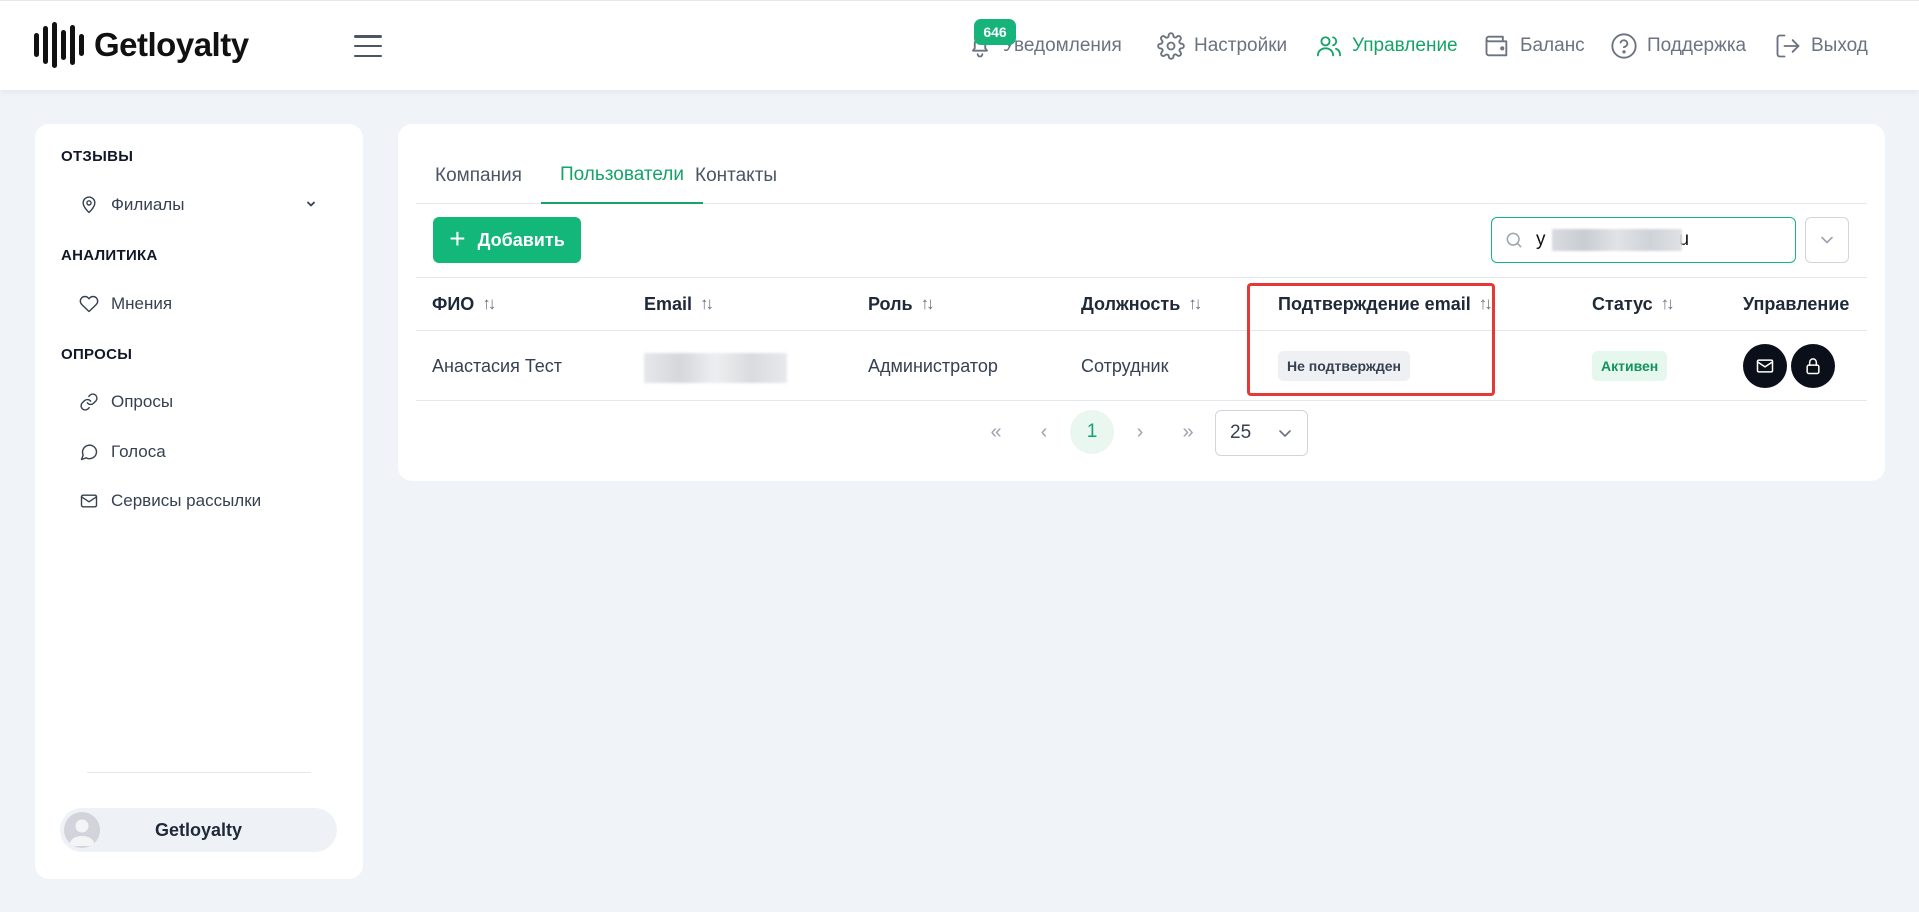 The width and height of the screenshot is (1919, 912). Describe the element at coordinates (1552, 45) in the screenshot. I see `nav-balance-label: Баланс` at that location.